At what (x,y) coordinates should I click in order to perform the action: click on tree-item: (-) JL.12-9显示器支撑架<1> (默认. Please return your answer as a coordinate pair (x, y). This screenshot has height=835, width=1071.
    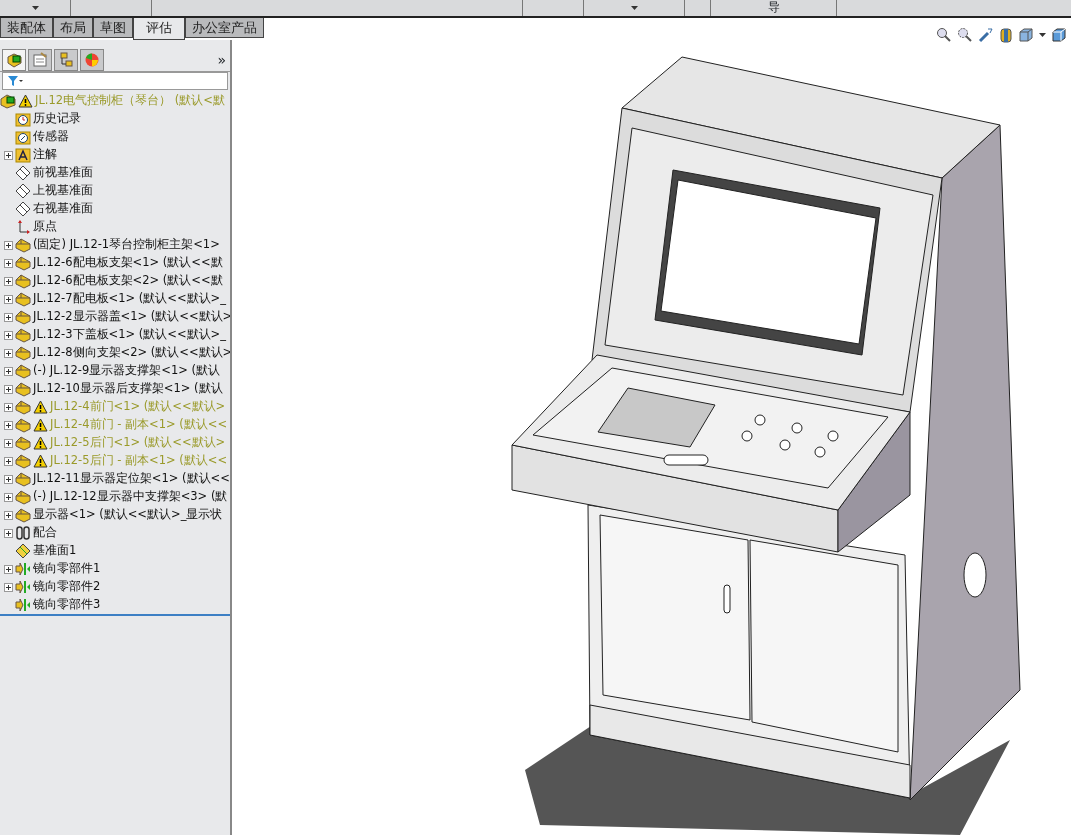
    Looking at the image, I should click on (115, 371).